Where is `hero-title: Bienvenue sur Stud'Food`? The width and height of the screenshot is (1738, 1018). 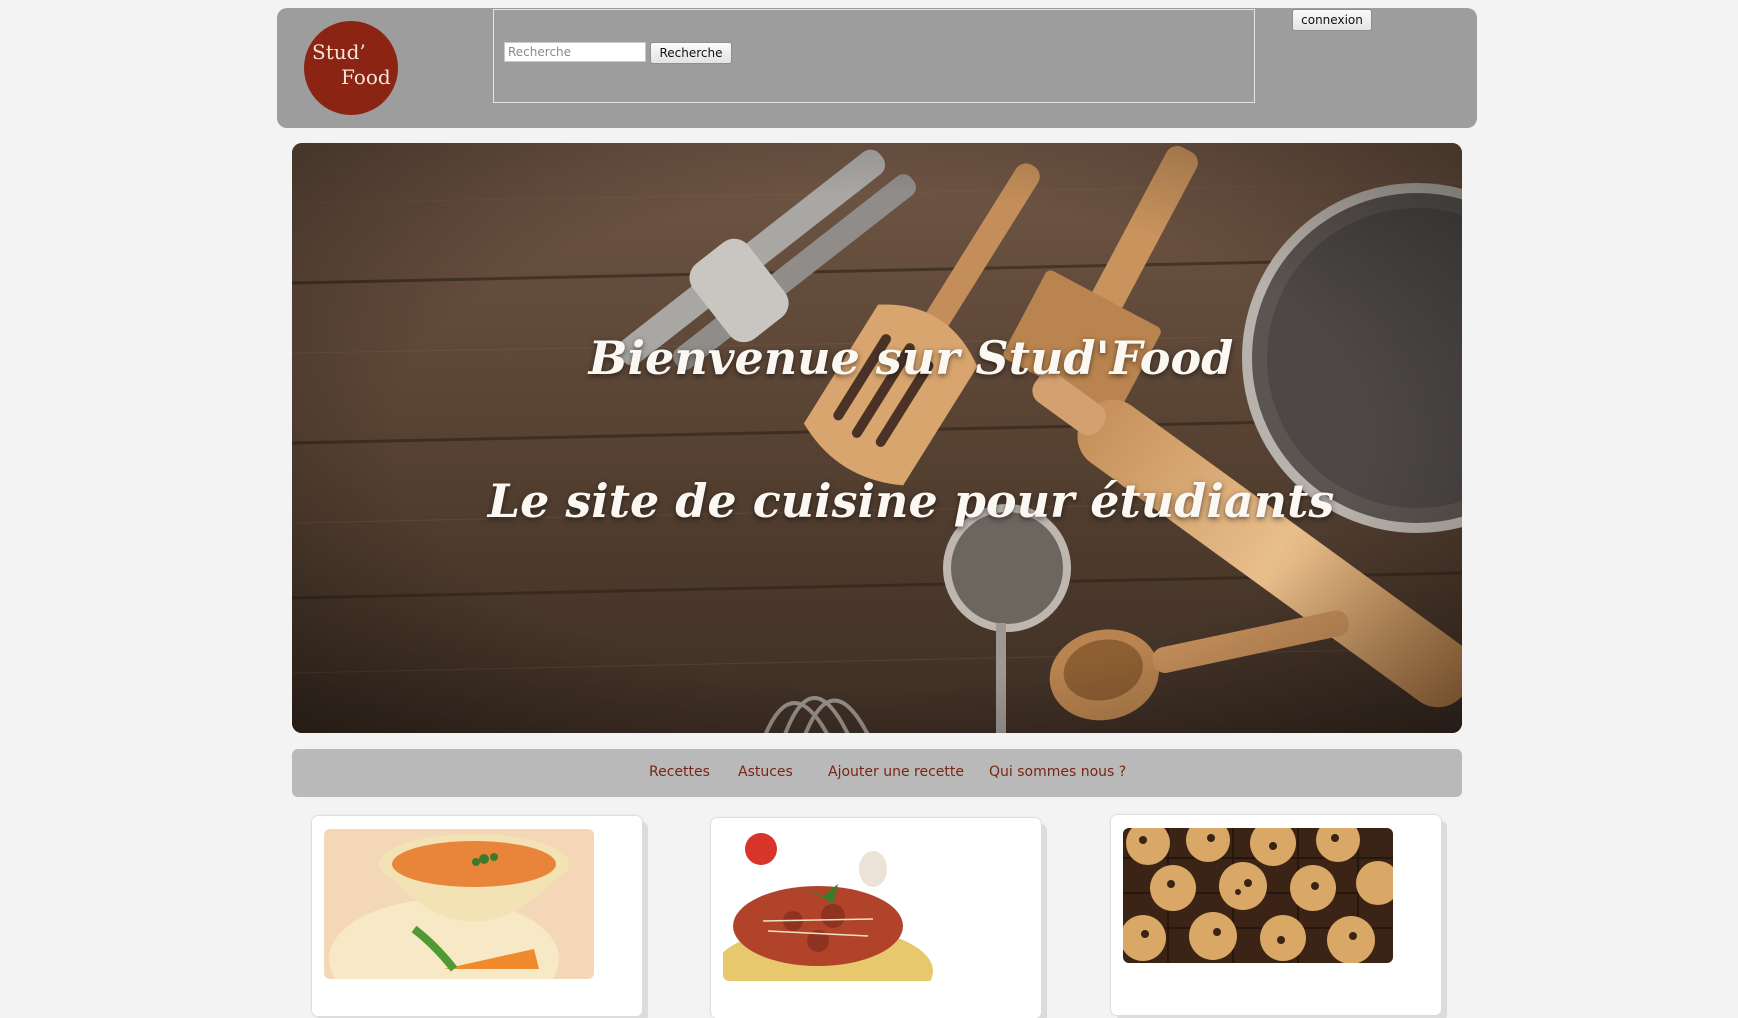
hero-title: Bienvenue sur Stud'Food is located at coordinates (911, 358).